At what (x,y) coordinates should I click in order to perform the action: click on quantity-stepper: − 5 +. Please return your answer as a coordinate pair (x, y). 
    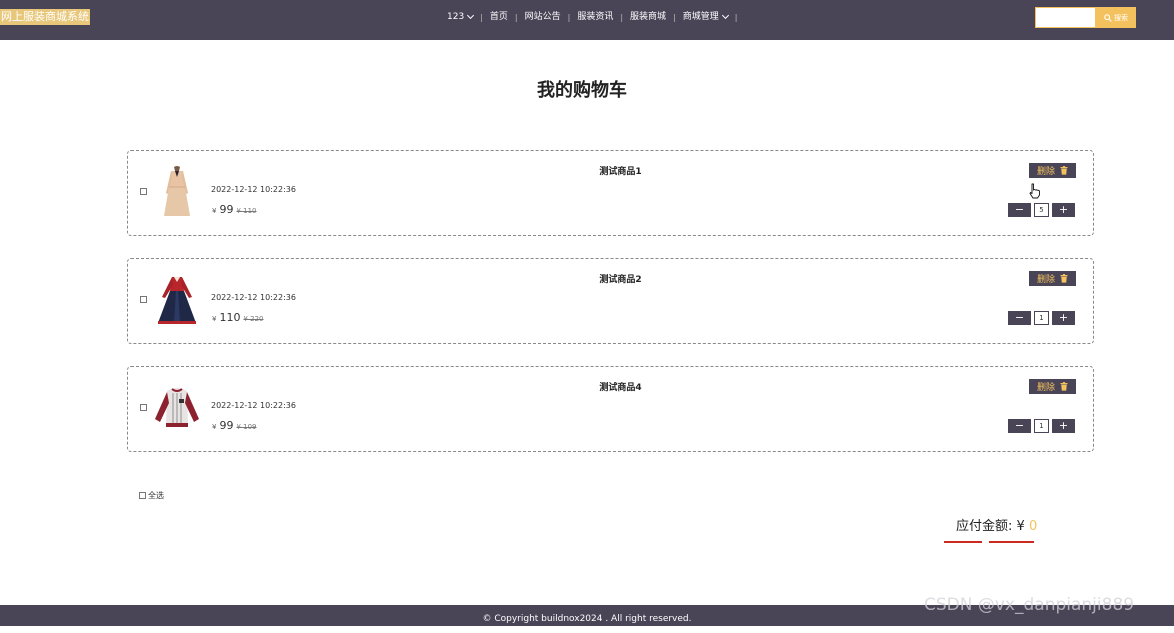
    Looking at the image, I should click on (1041, 210).